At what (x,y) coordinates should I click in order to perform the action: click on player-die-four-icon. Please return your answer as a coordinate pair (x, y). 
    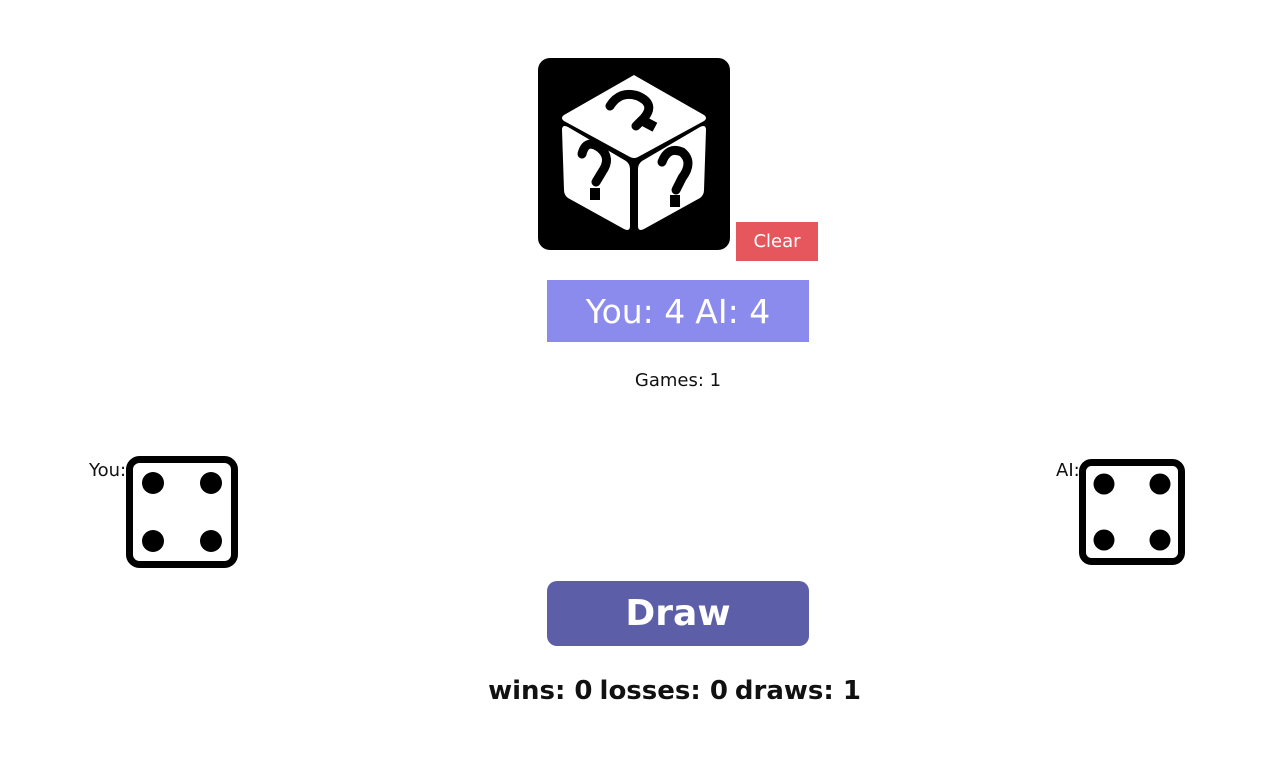
    Looking at the image, I should click on (182, 512).